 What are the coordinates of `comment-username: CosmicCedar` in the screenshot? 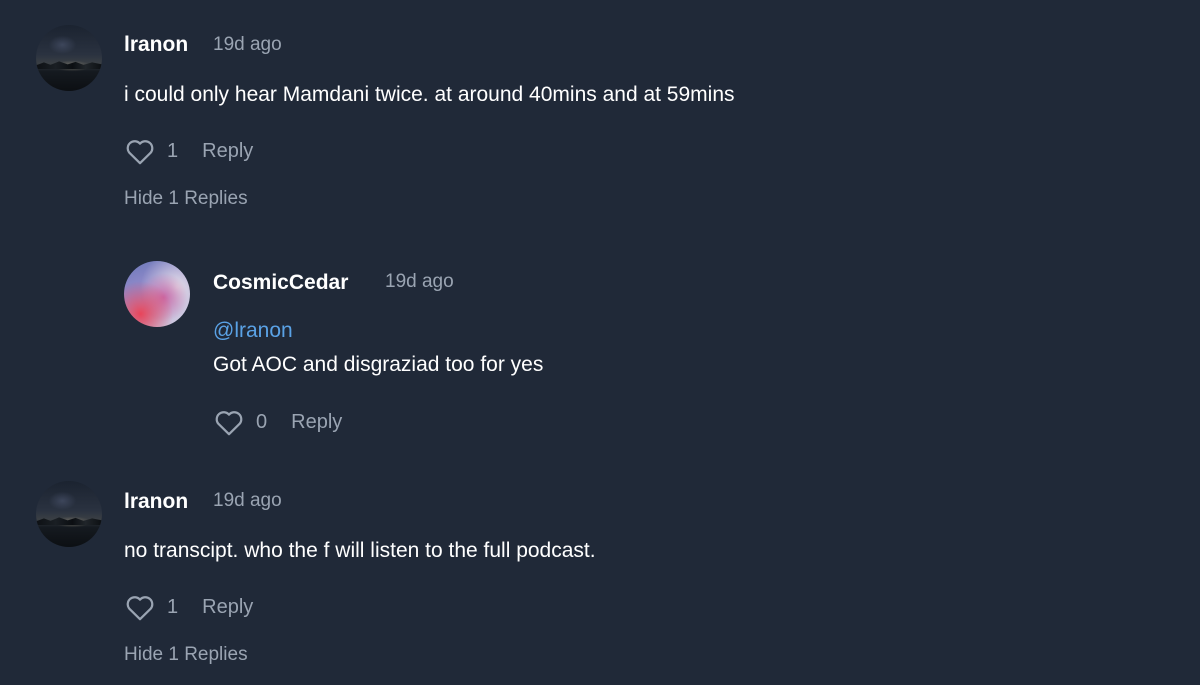 It's located at (280, 283).